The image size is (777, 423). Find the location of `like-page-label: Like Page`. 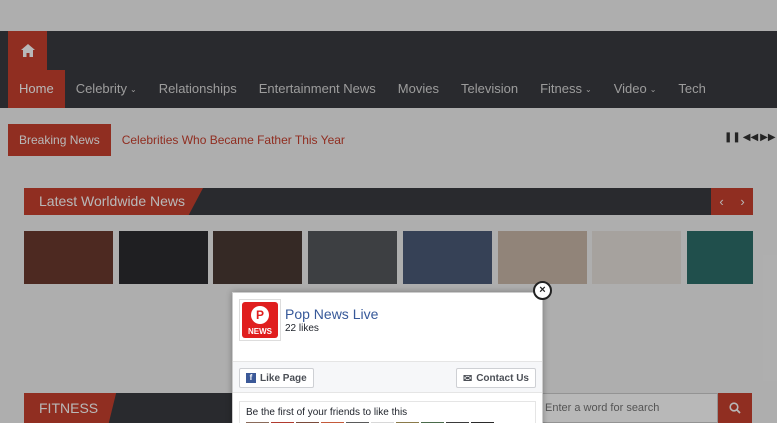

like-page-label: Like Page is located at coordinates (283, 378).